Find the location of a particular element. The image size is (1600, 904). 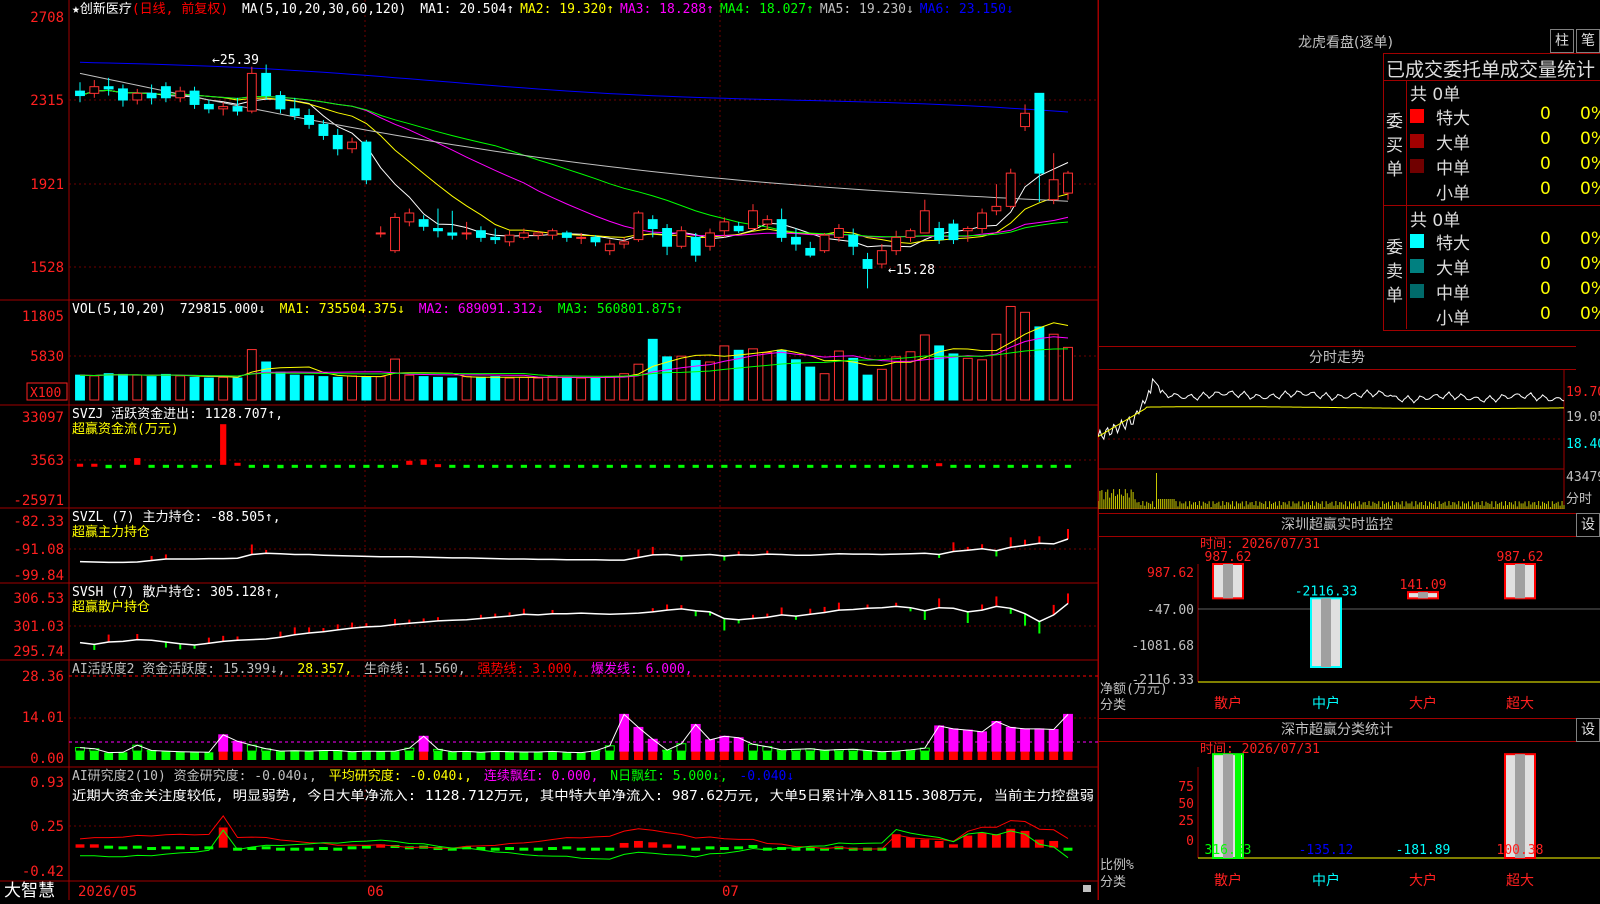

ma-value-label: MA4: 18.027↑ is located at coordinates (767, 9).